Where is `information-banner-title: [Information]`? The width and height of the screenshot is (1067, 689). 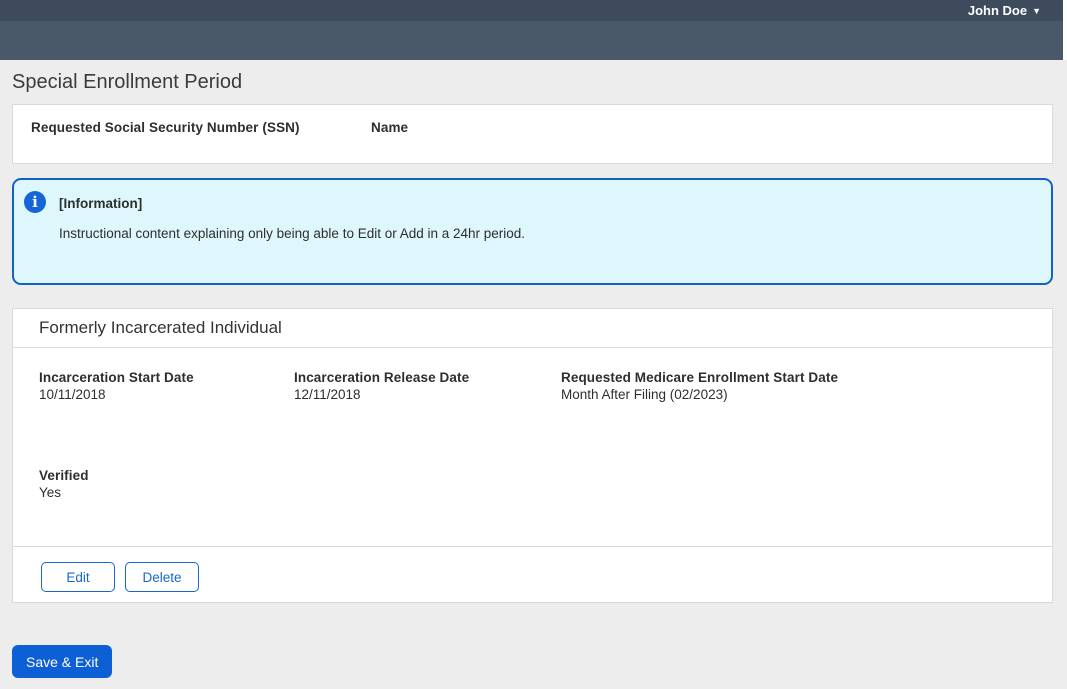 information-banner-title: [Information] is located at coordinates (101, 203).